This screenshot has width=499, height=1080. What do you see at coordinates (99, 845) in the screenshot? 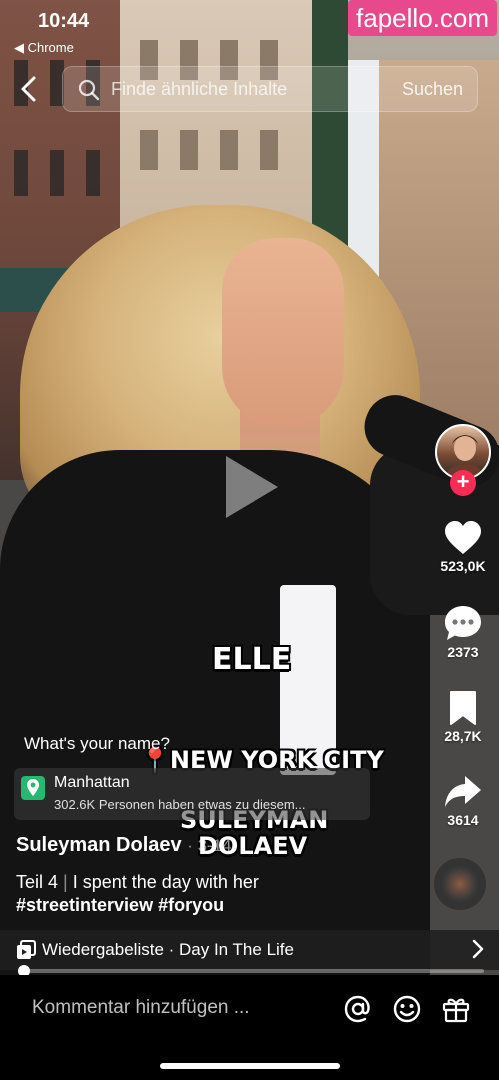
I see `username-text: Suleyman Dolaev` at bounding box center [99, 845].